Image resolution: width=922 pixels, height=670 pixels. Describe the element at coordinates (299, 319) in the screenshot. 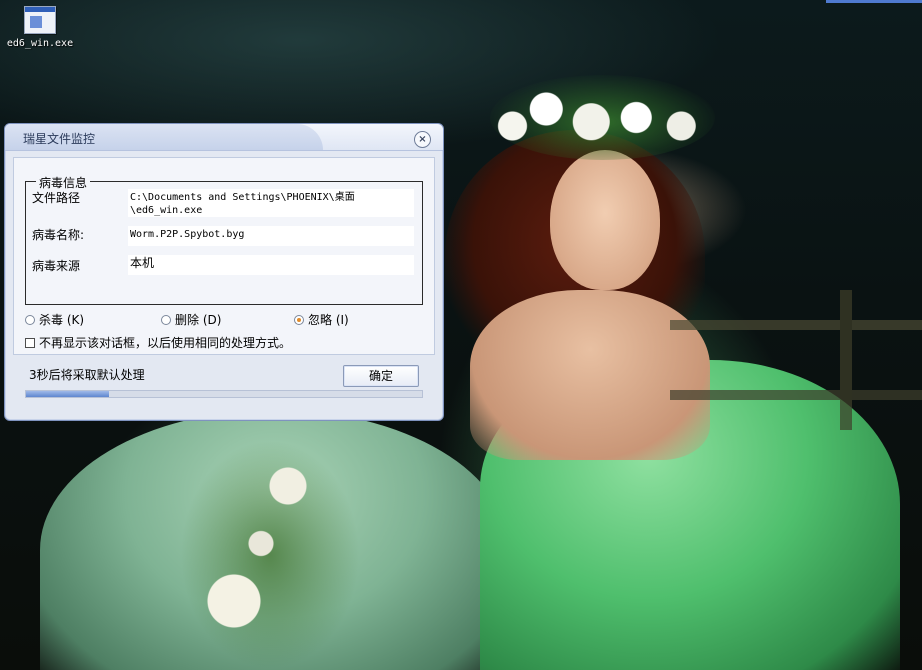

I see `radio-ignore` at that location.